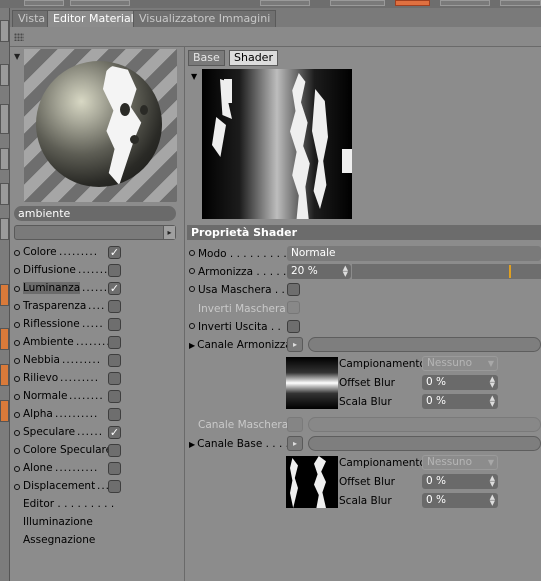 This screenshot has height=581, width=541. Describe the element at coordinates (52, 288) in the screenshot. I see `channel-label: Luminanza` at that location.